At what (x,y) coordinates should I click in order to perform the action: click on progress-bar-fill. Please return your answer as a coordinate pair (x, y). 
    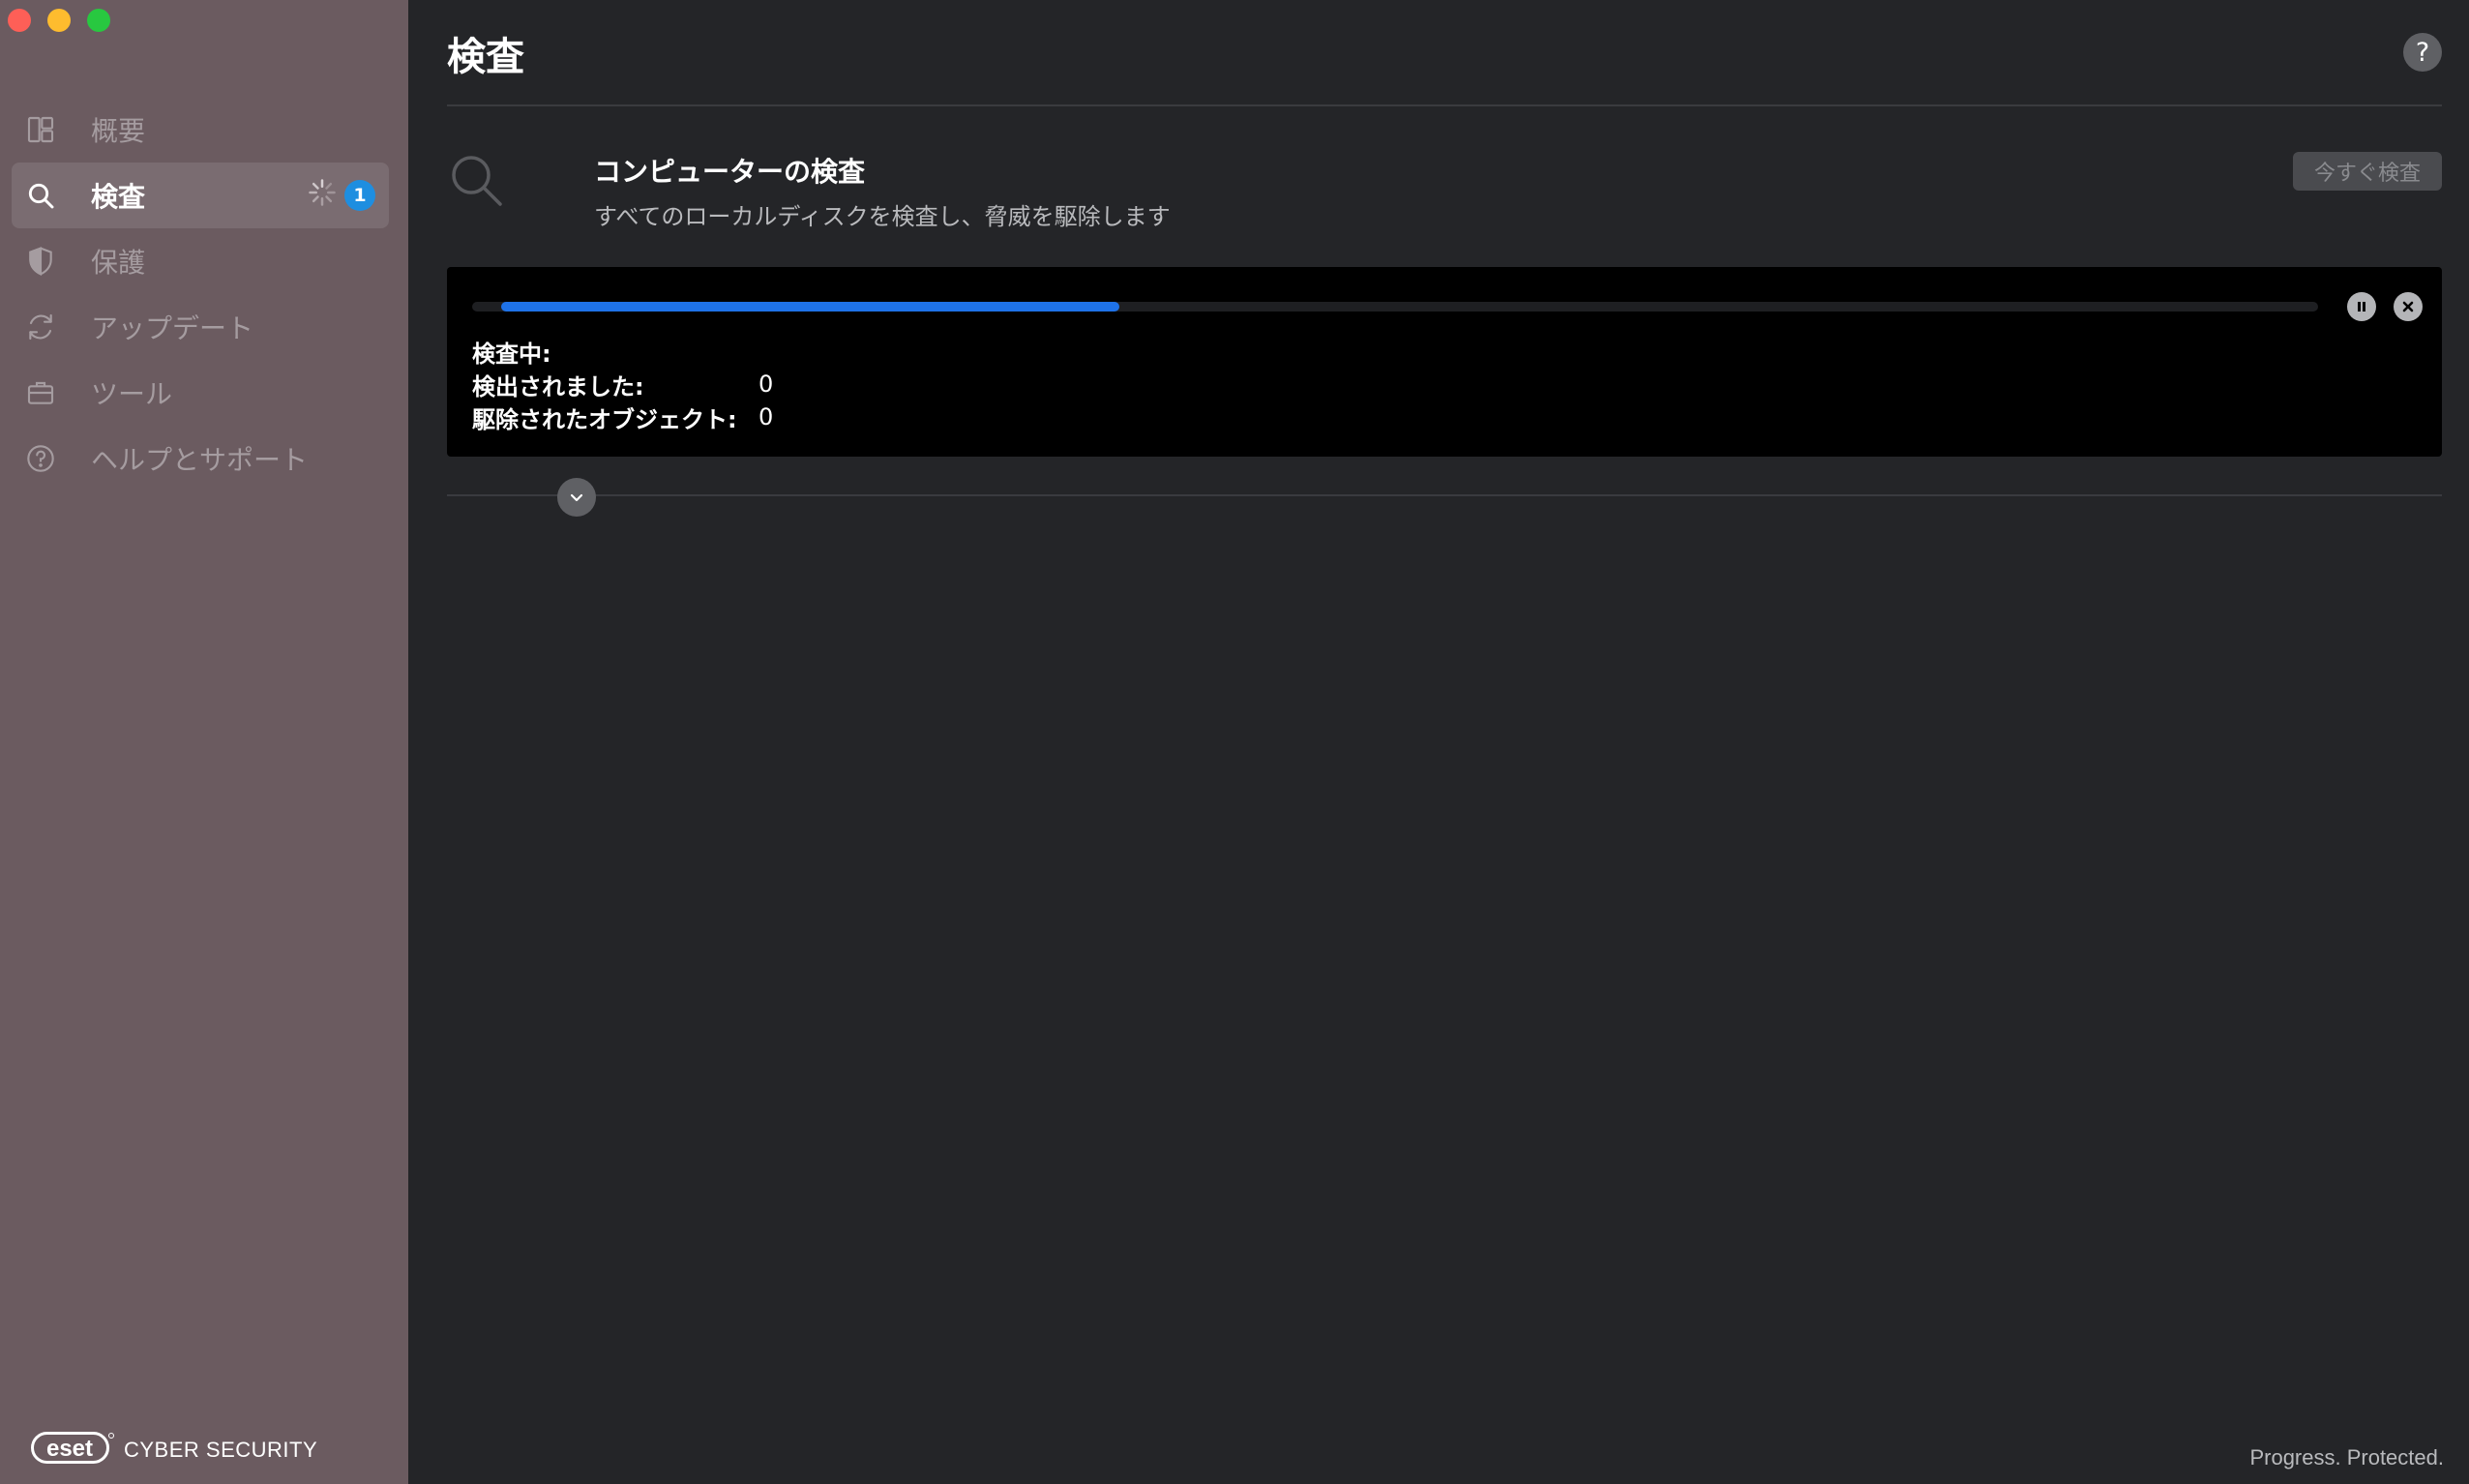
    Looking at the image, I should click on (810, 307).